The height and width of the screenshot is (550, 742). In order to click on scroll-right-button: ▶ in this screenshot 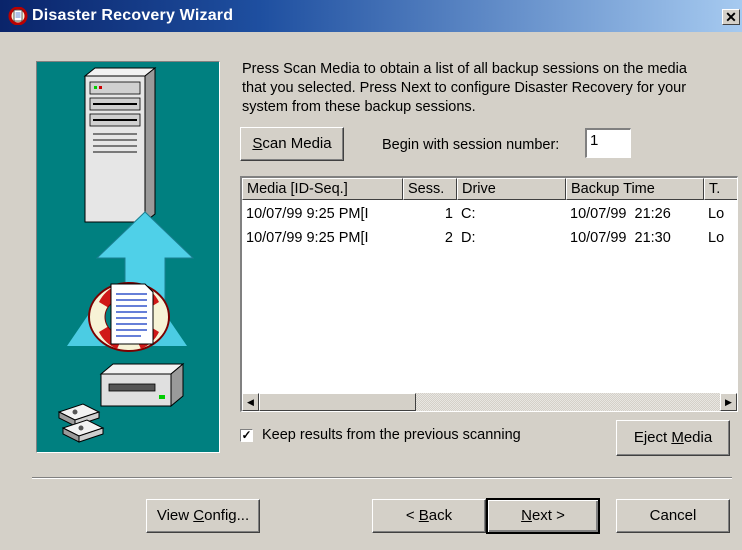, I will do `click(728, 402)`.